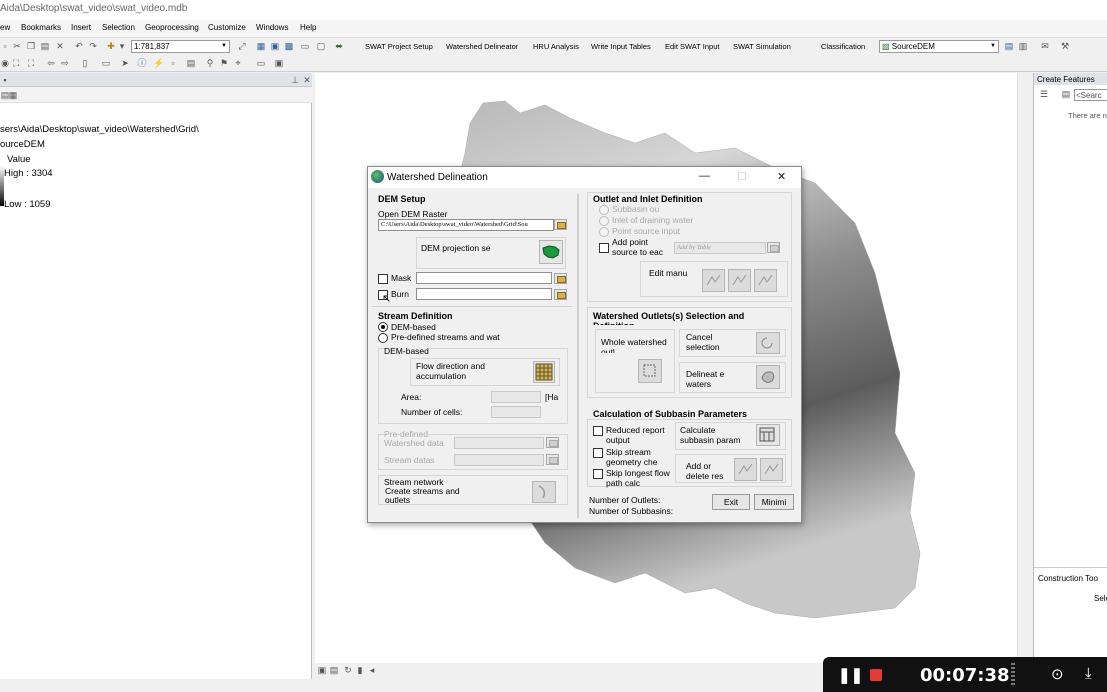 The image size is (1107, 692). What do you see at coordinates (692, 46) in the screenshot?
I see `edit-swat-input-menu: Edit SWAT Input` at bounding box center [692, 46].